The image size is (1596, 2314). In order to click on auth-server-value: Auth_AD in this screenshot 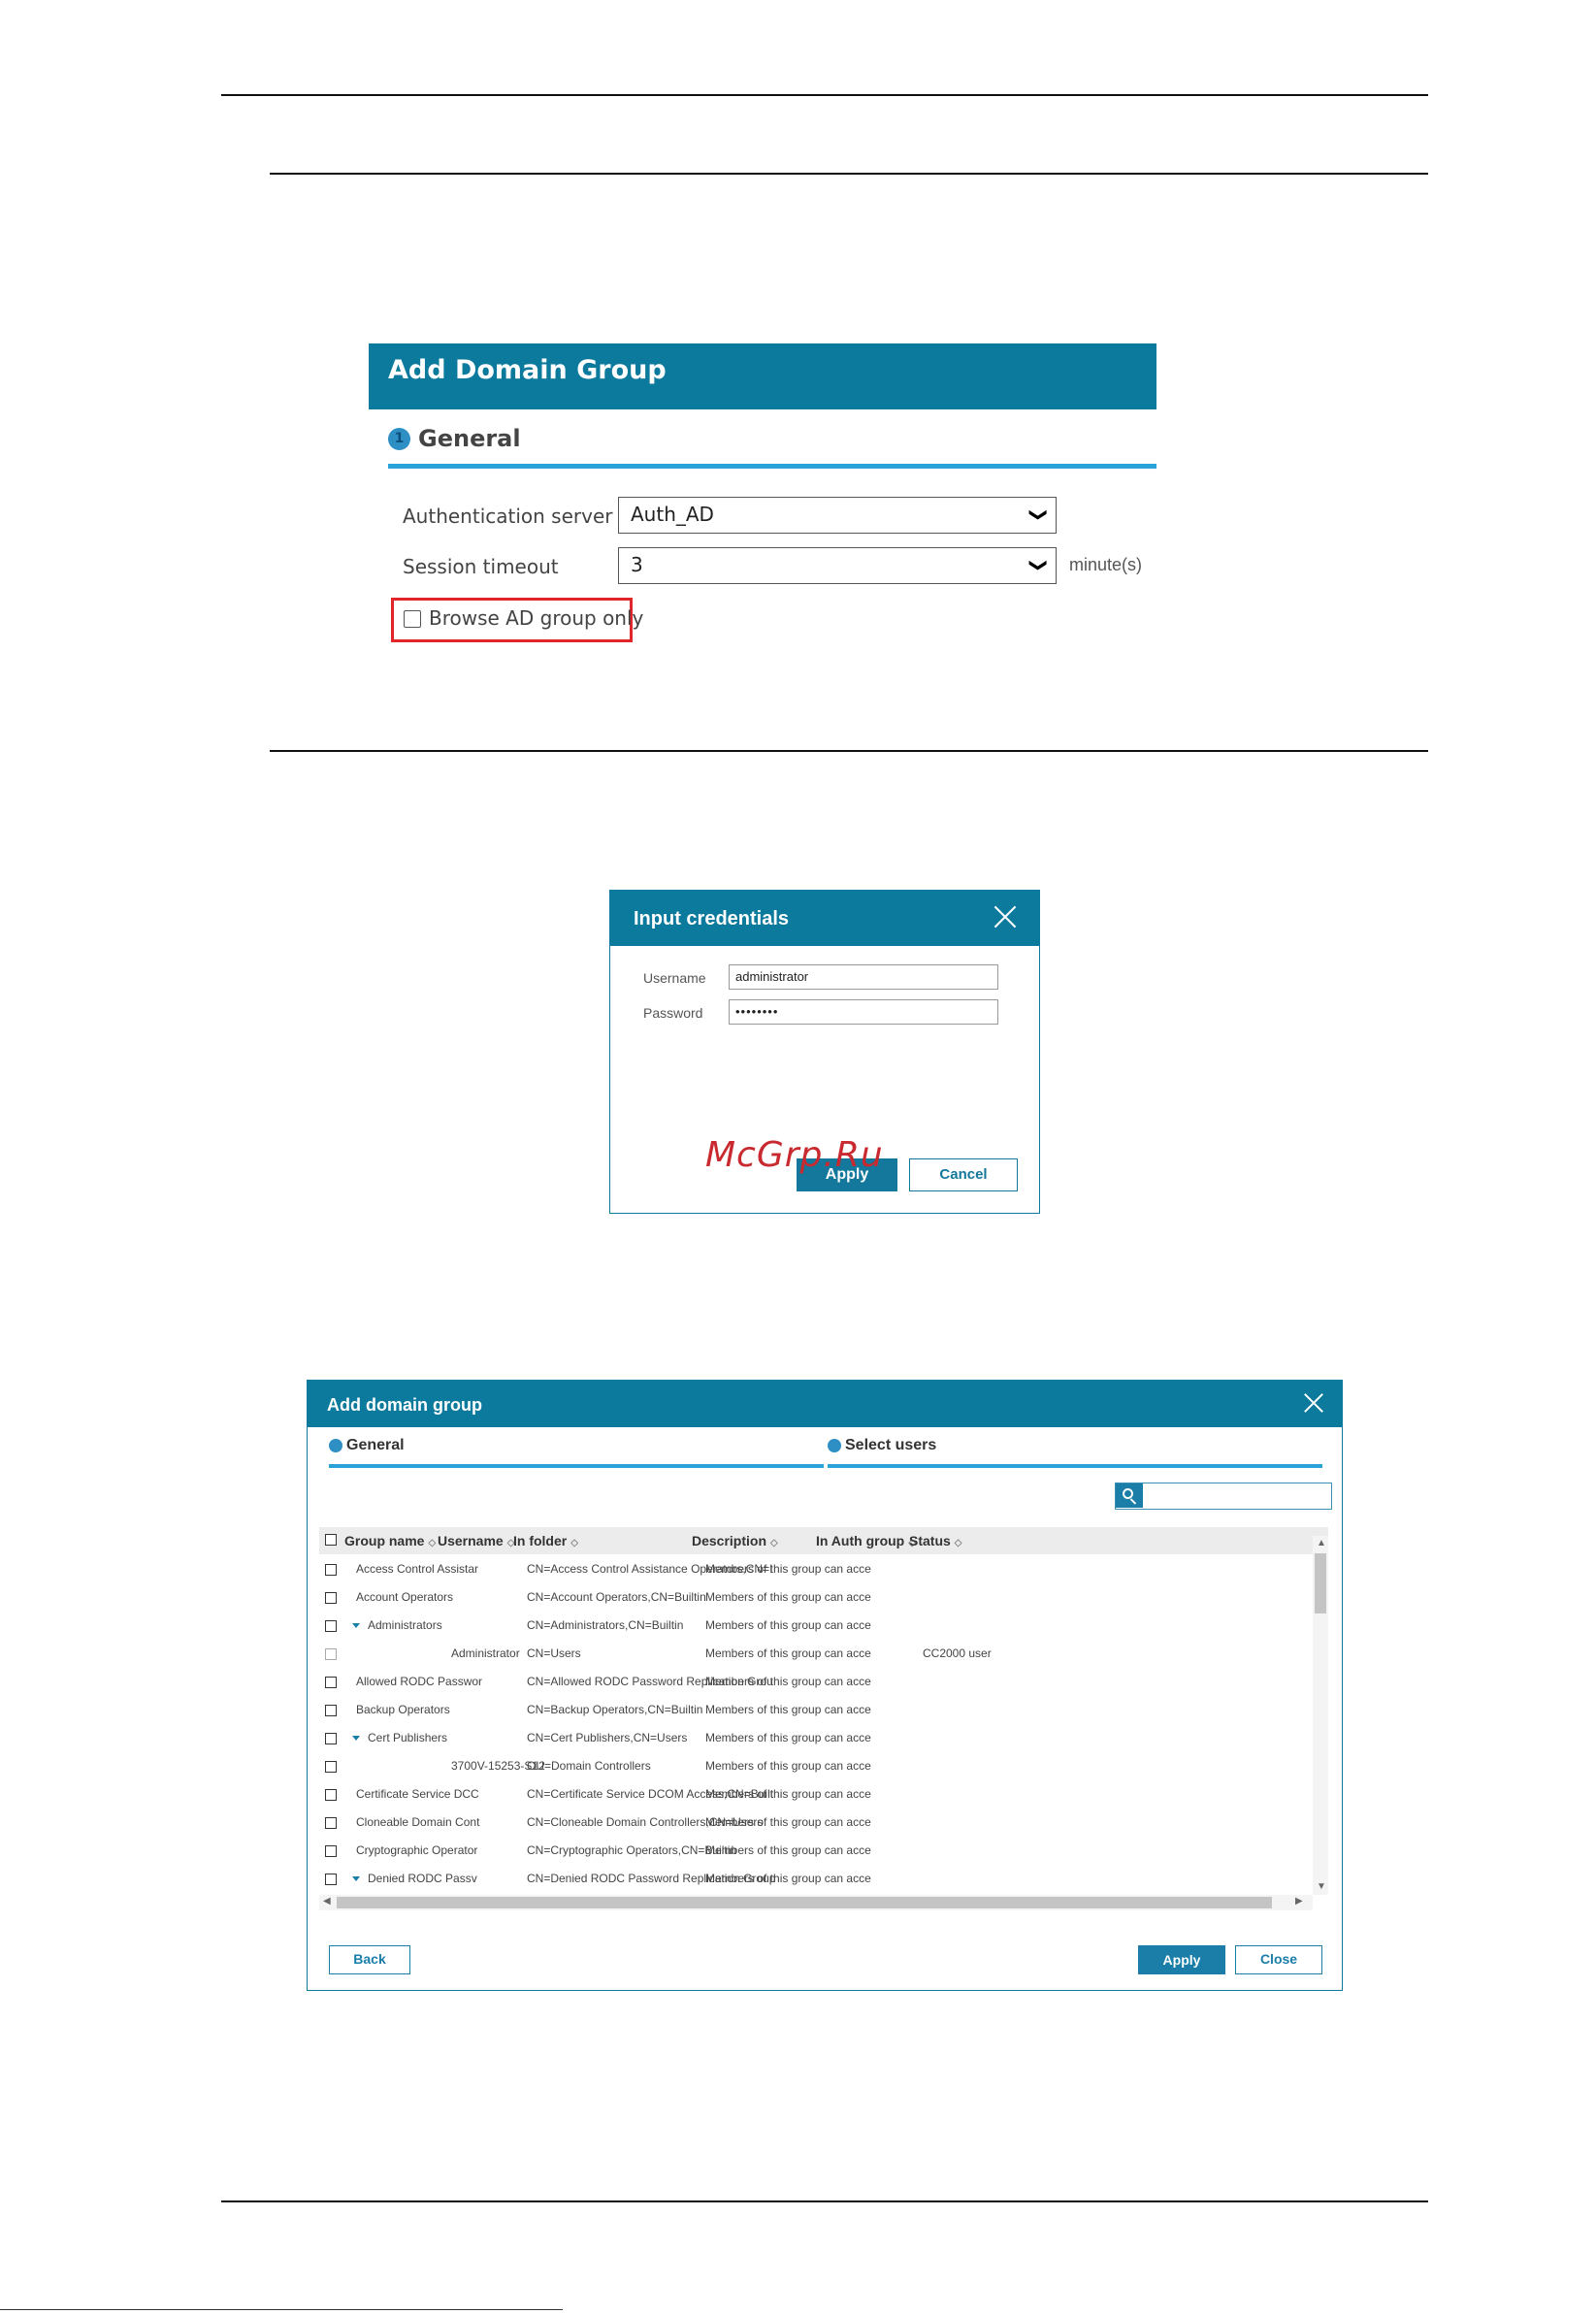, I will do `click(672, 514)`.